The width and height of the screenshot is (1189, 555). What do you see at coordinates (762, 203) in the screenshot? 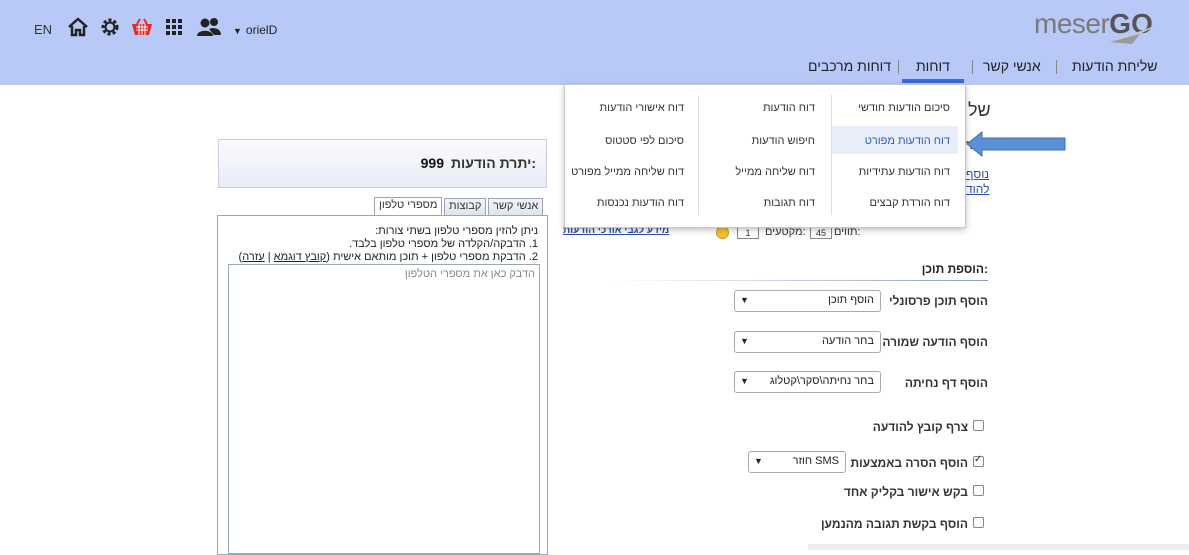
I see `menu-item-replies: דוח תגובות` at bounding box center [762, 203].